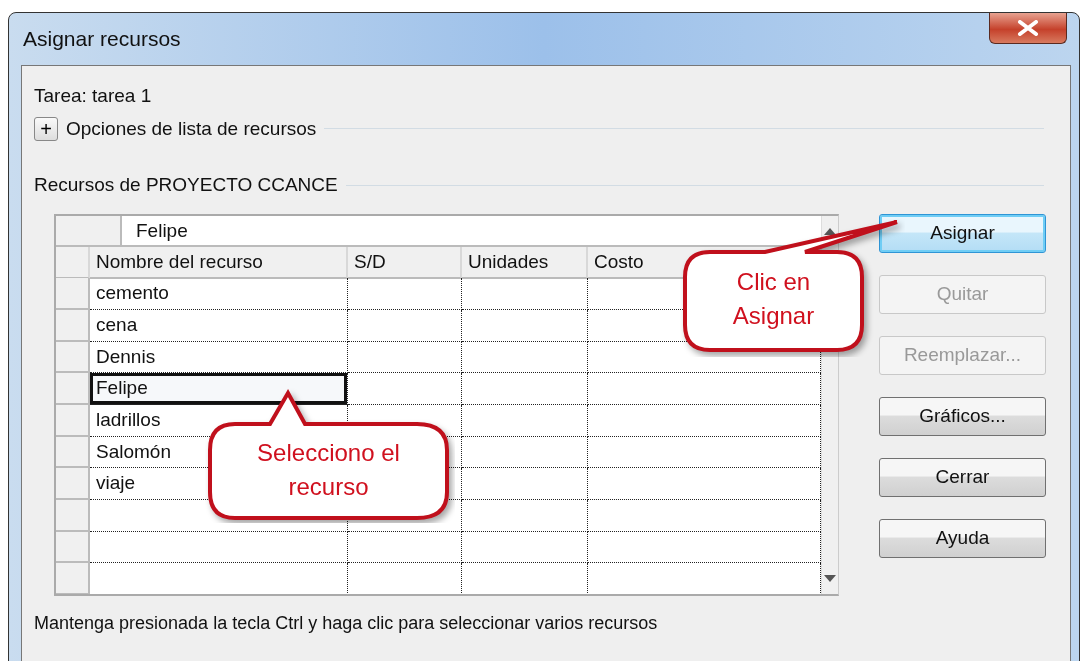 The height and width of the screenshot is (661, 1086). I want to click on table-cell: cemento, so click(219, 294).